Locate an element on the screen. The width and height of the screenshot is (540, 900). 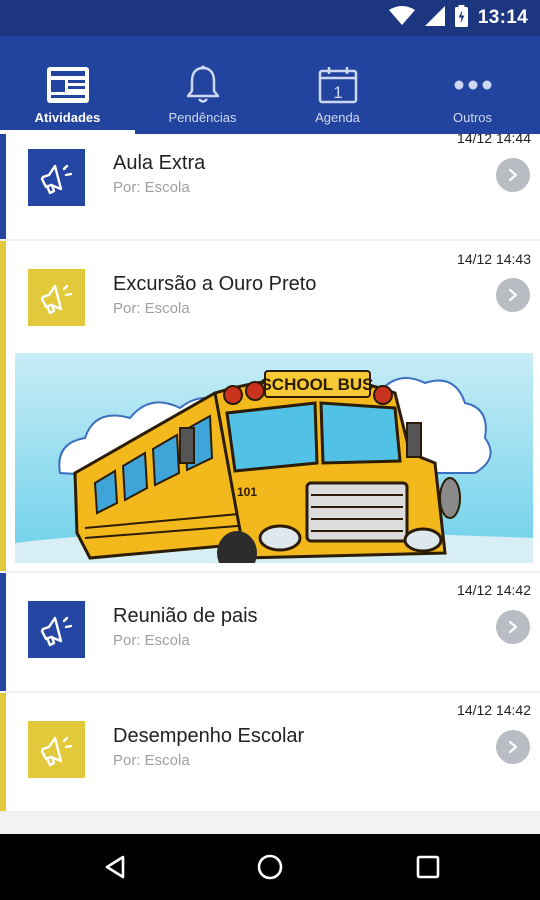
card-title: Desempenho Escolar is located at coordinates (209, 736).